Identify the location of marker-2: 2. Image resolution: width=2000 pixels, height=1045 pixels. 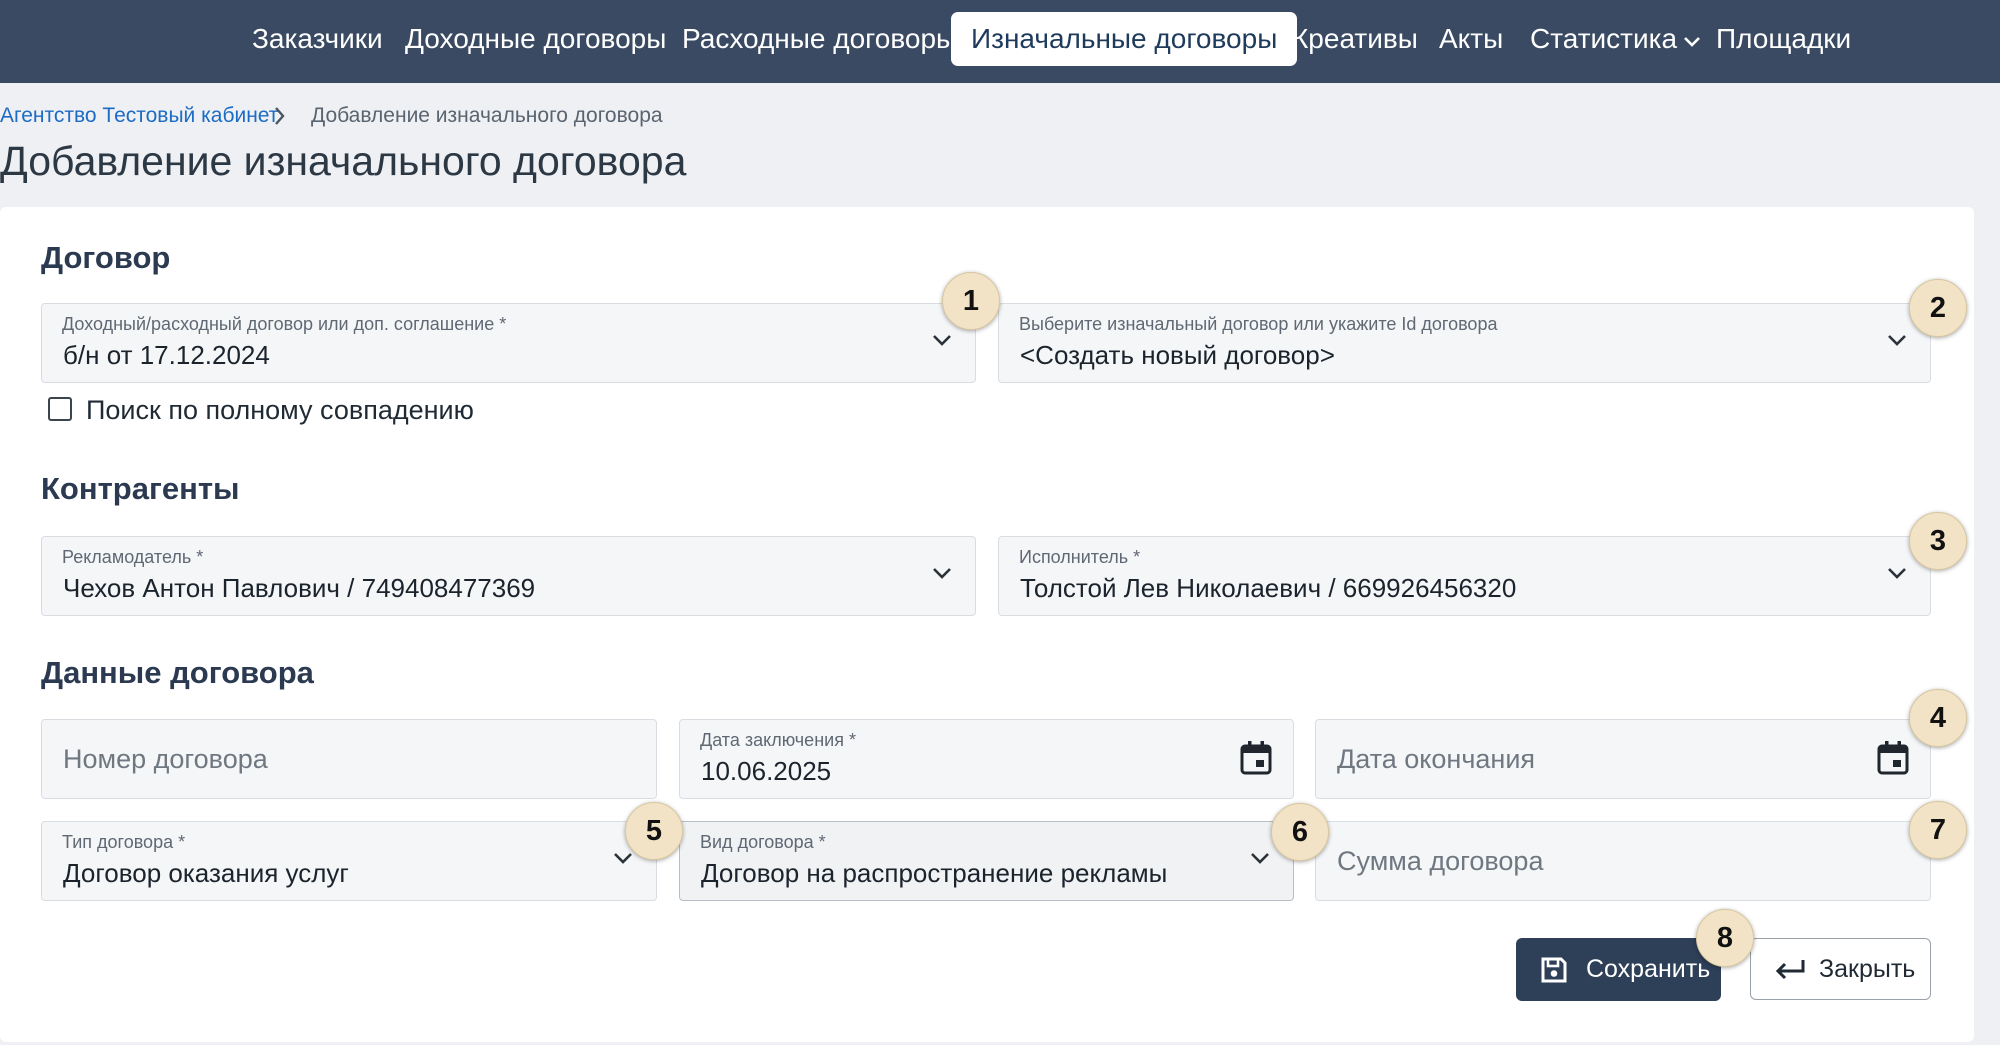
(1938, 308).